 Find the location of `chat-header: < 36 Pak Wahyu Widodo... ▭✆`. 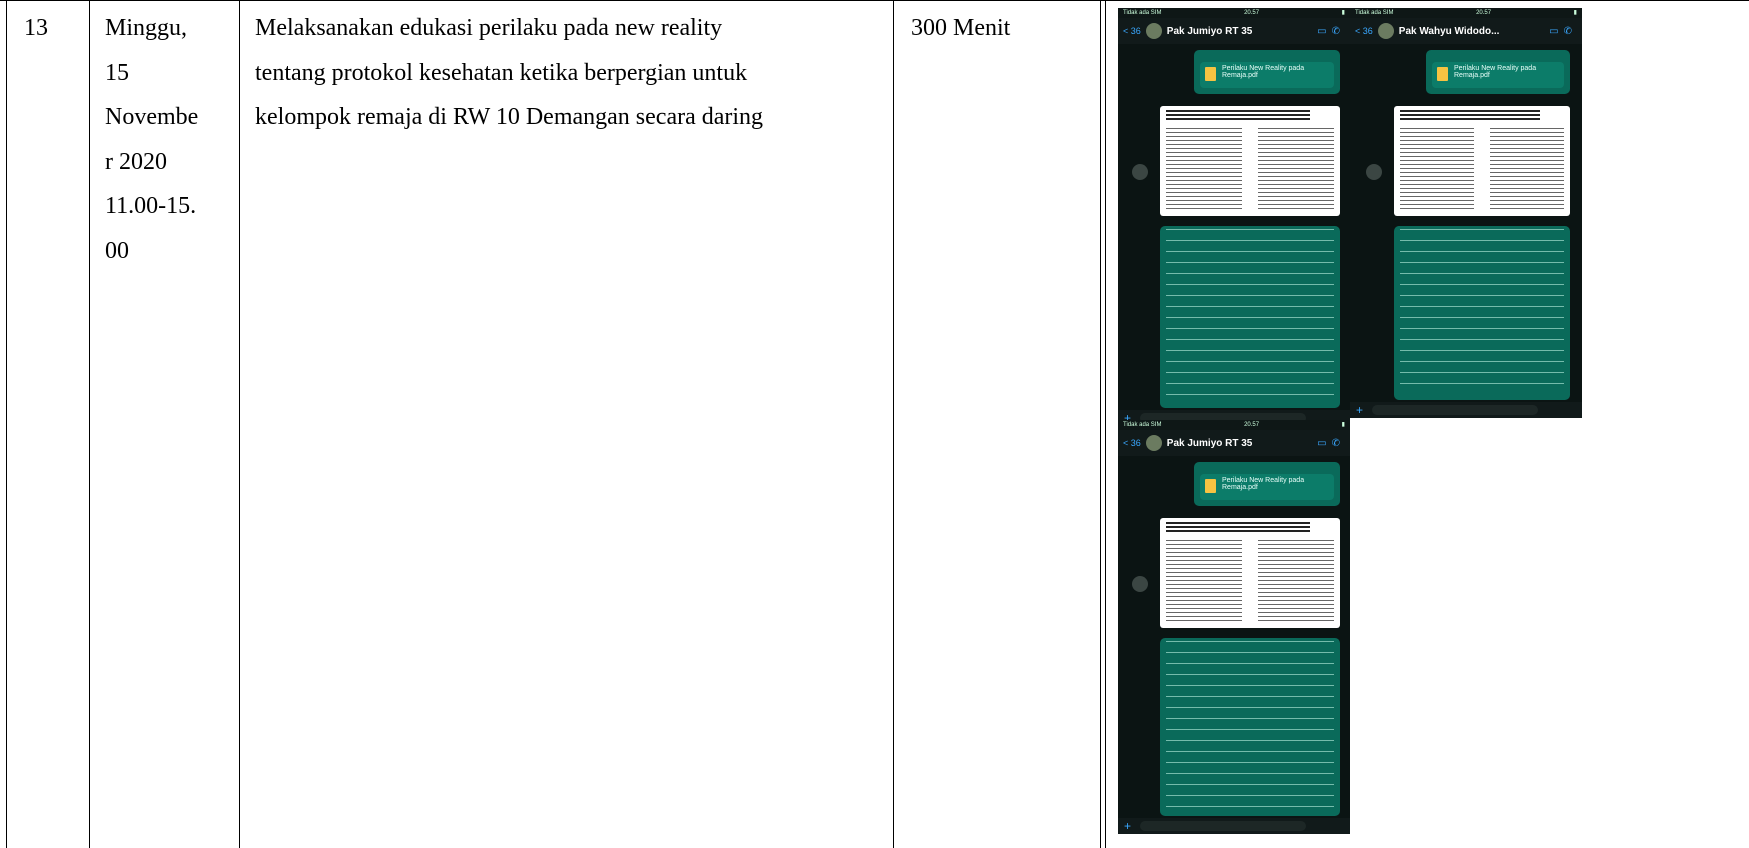

chat-header: < 36 Pak Wahyu Widodo... ▭✆ is located at coordinates (1466, 31).